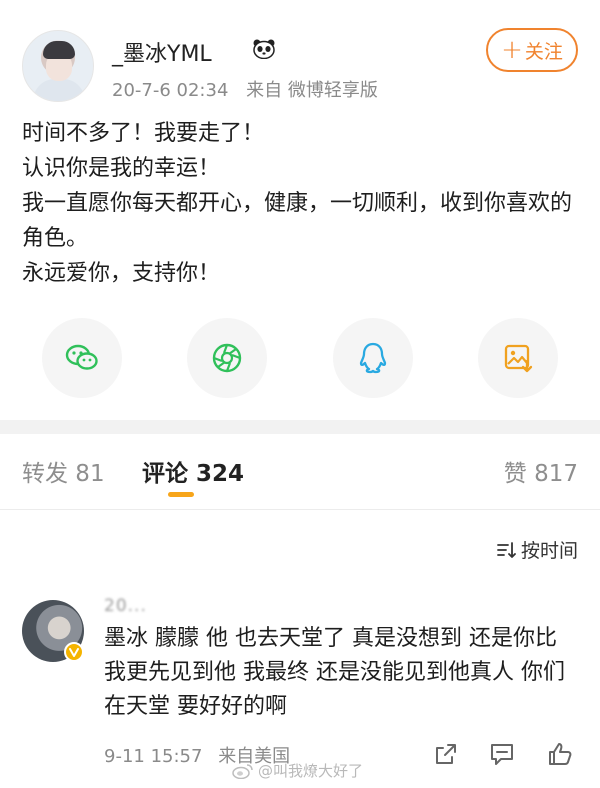 This screenshot has width=600, height=788. What do you see at coordinates (560, 754) in the screenshot?
I see `like-icon` at bounding box center [560, 754].